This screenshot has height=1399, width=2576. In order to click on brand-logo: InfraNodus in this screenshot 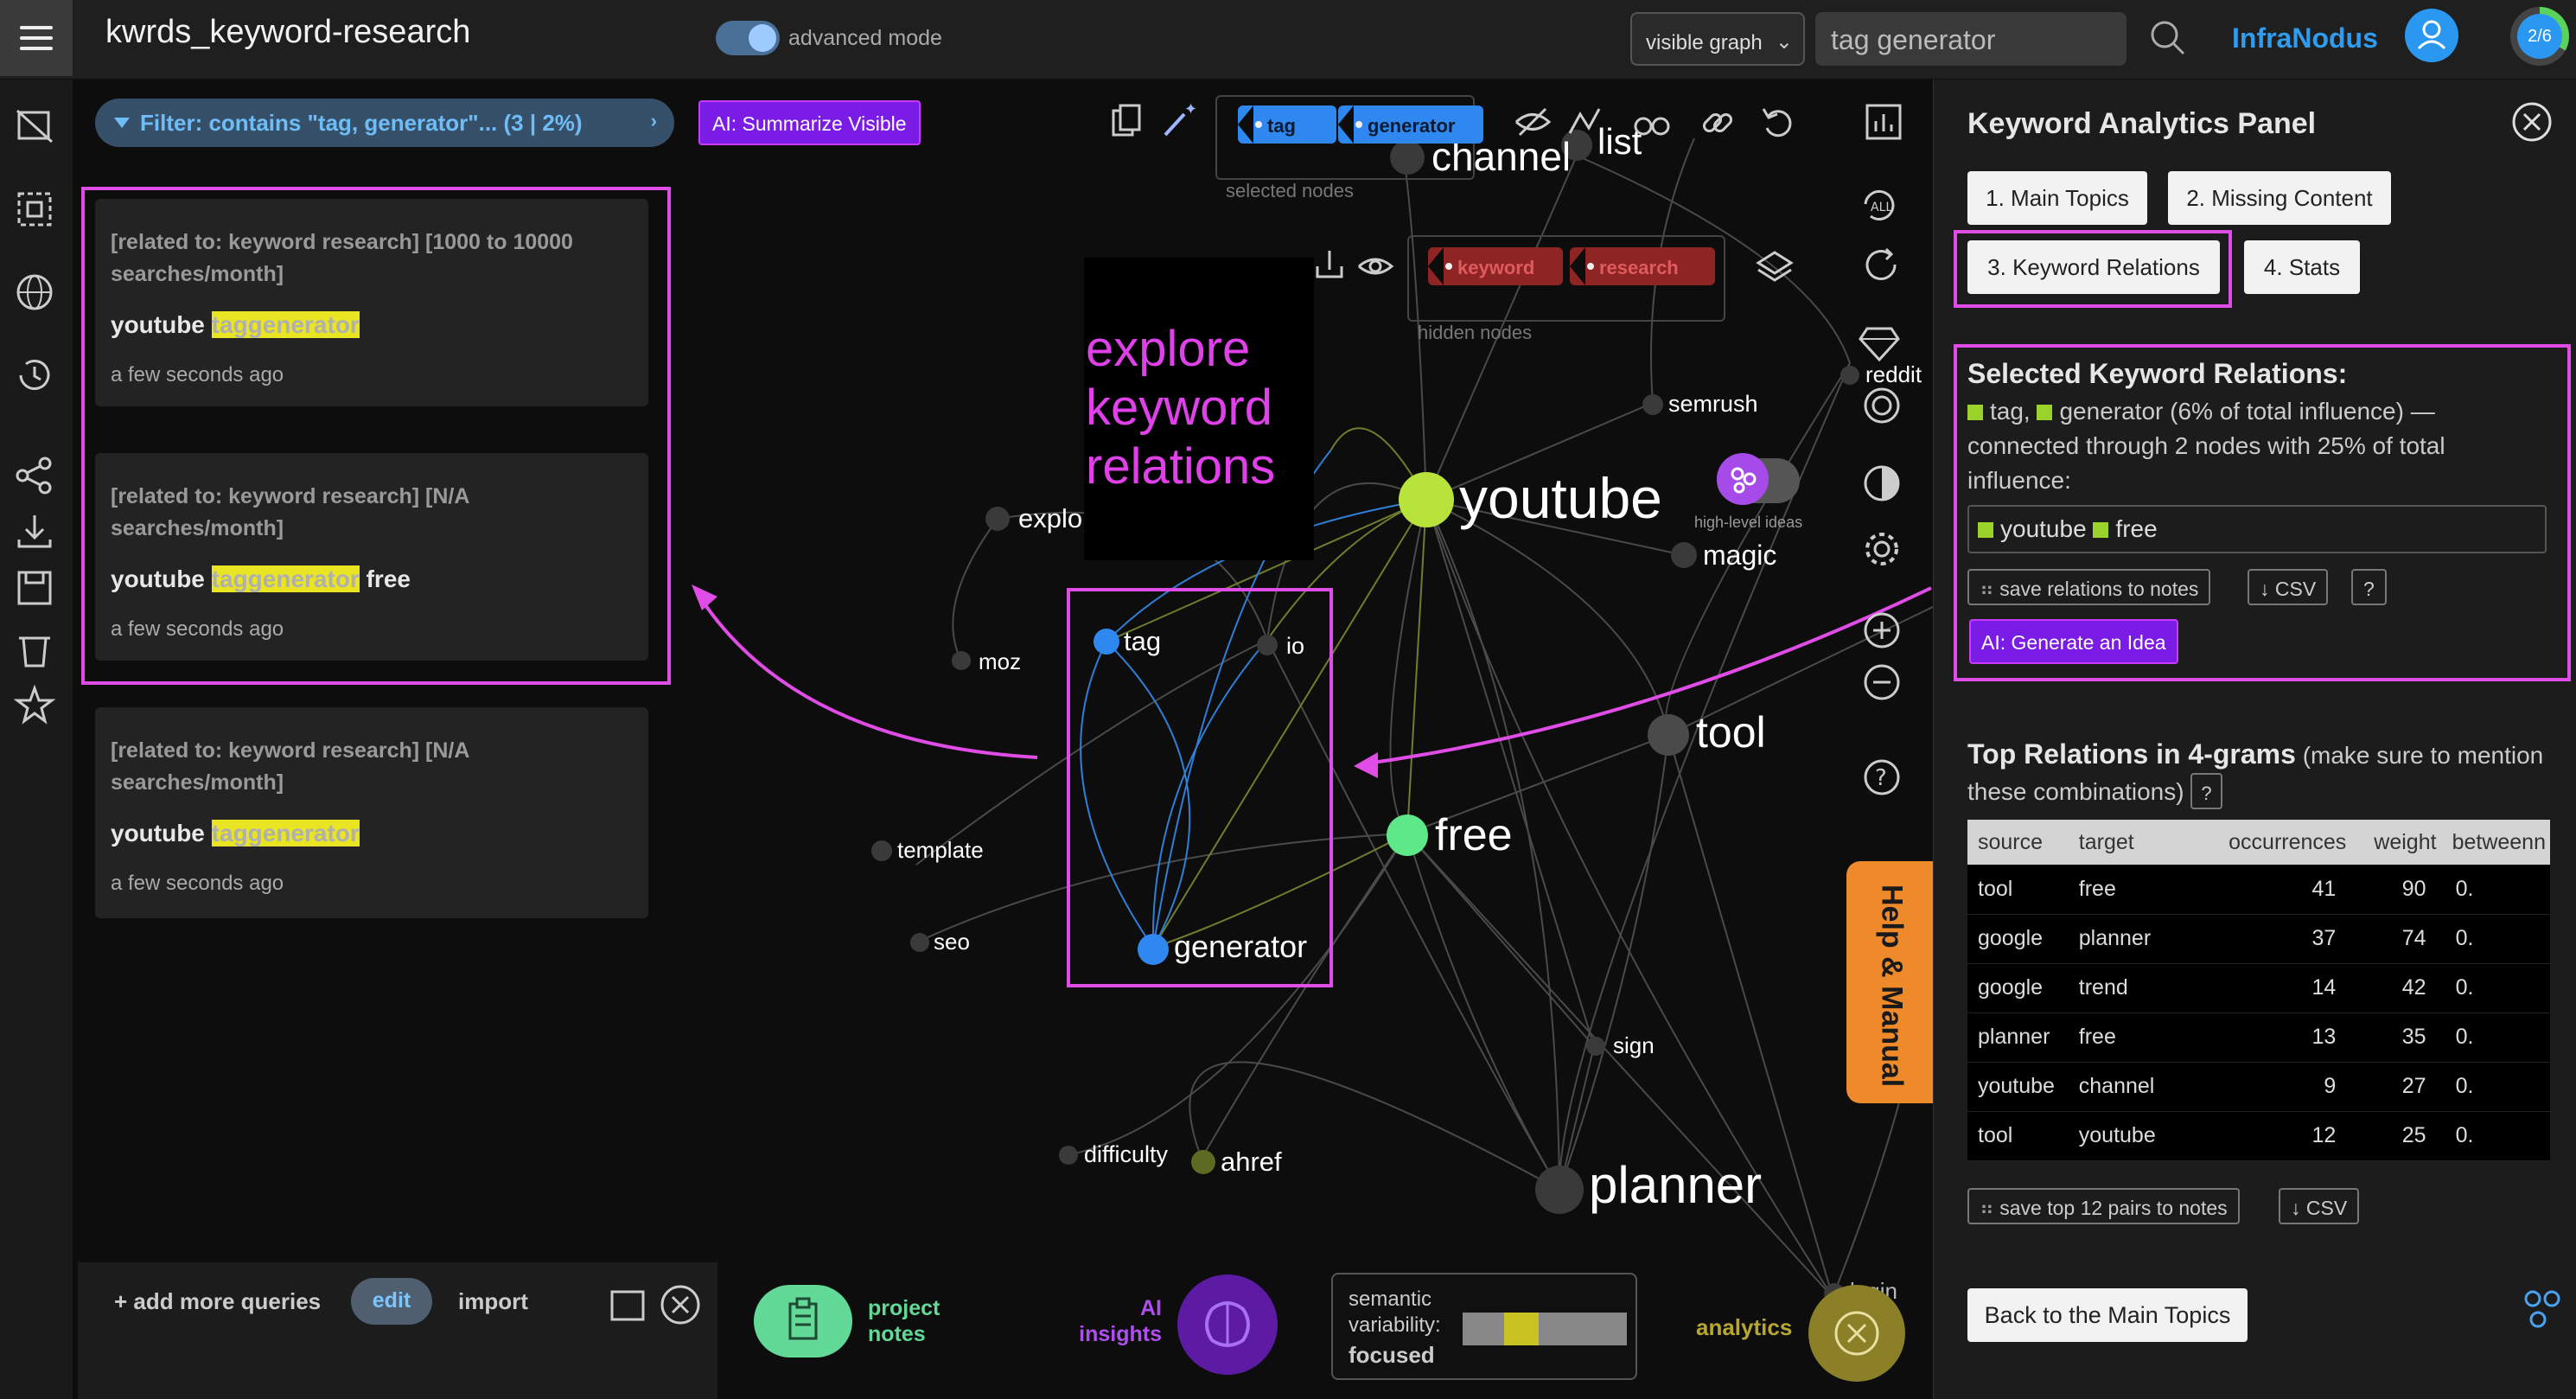, I will do `click(2305, 38)`.